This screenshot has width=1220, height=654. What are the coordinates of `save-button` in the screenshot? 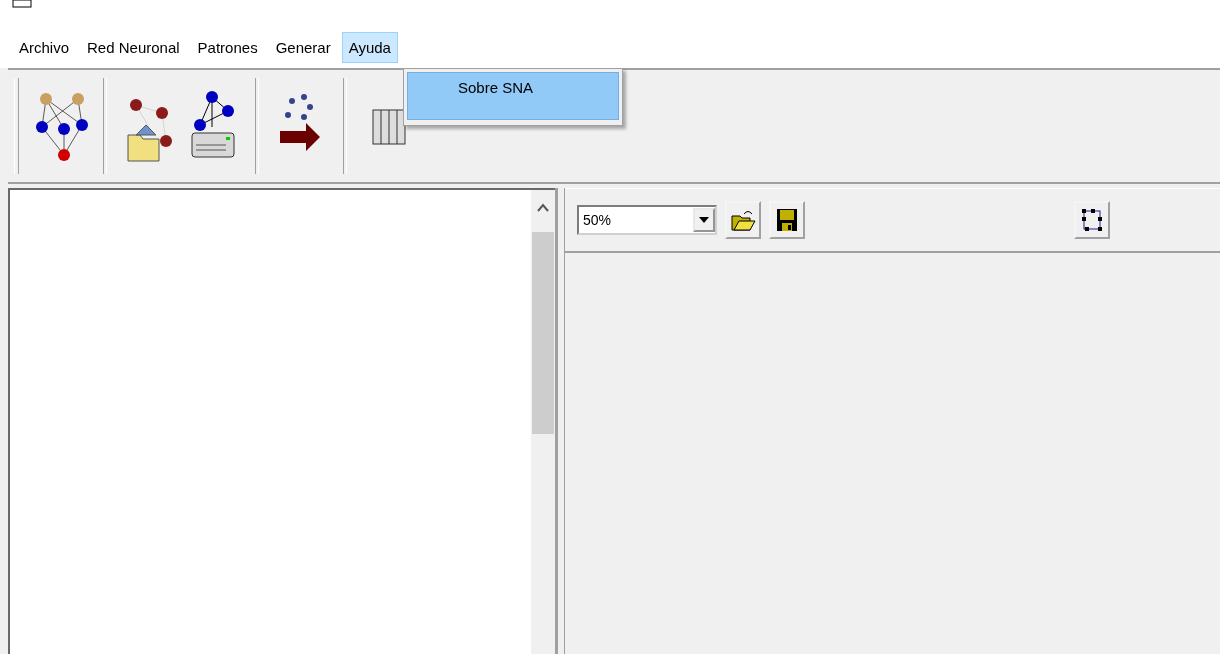 It's located at (787, 220).